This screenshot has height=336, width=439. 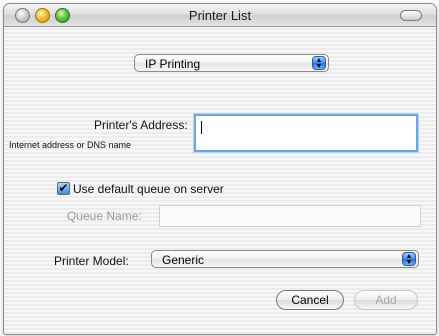 I want to click on default-queue-label: Use default queue on server, so click(x=148, y=189).